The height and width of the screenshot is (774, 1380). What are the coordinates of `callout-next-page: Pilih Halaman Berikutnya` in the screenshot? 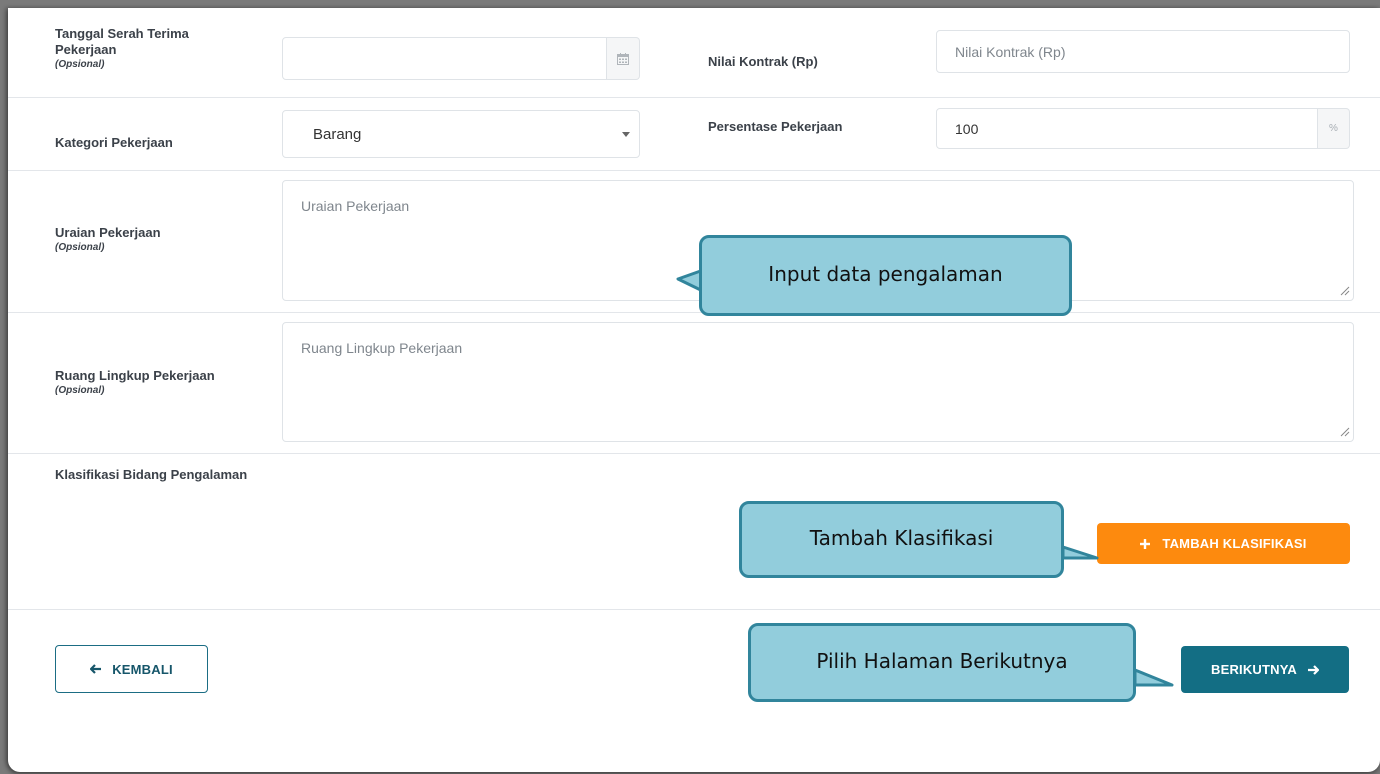 It's located at (942, 662).